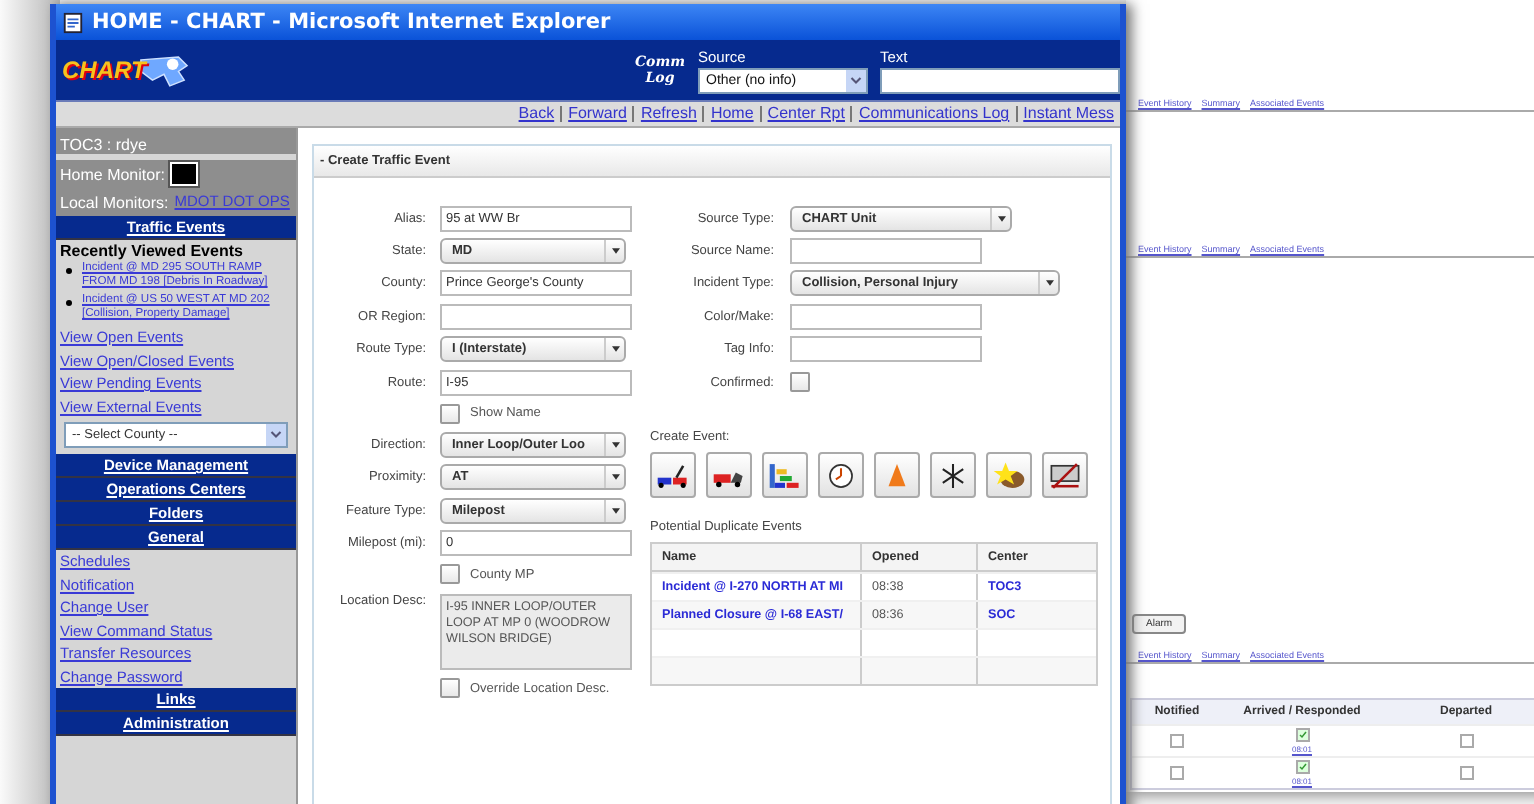 The width and height of the screenshot is (1534, 804). Describe the element at coordinates (351, 22) in the screenshot. I see `window-title: HOME - CHART - Microsoft Internet Explorer` at that location.